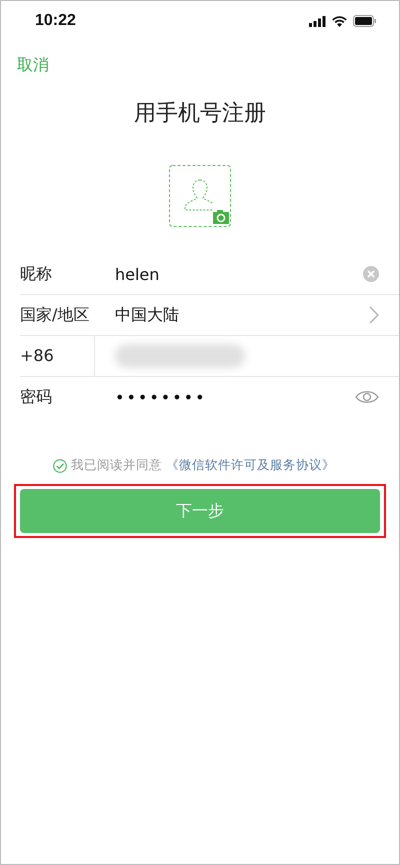 The height and width of the screenshot is (865, 400). I want to click on agreement-link: 《微信软件许可及服务协议》, so click(250, 465).